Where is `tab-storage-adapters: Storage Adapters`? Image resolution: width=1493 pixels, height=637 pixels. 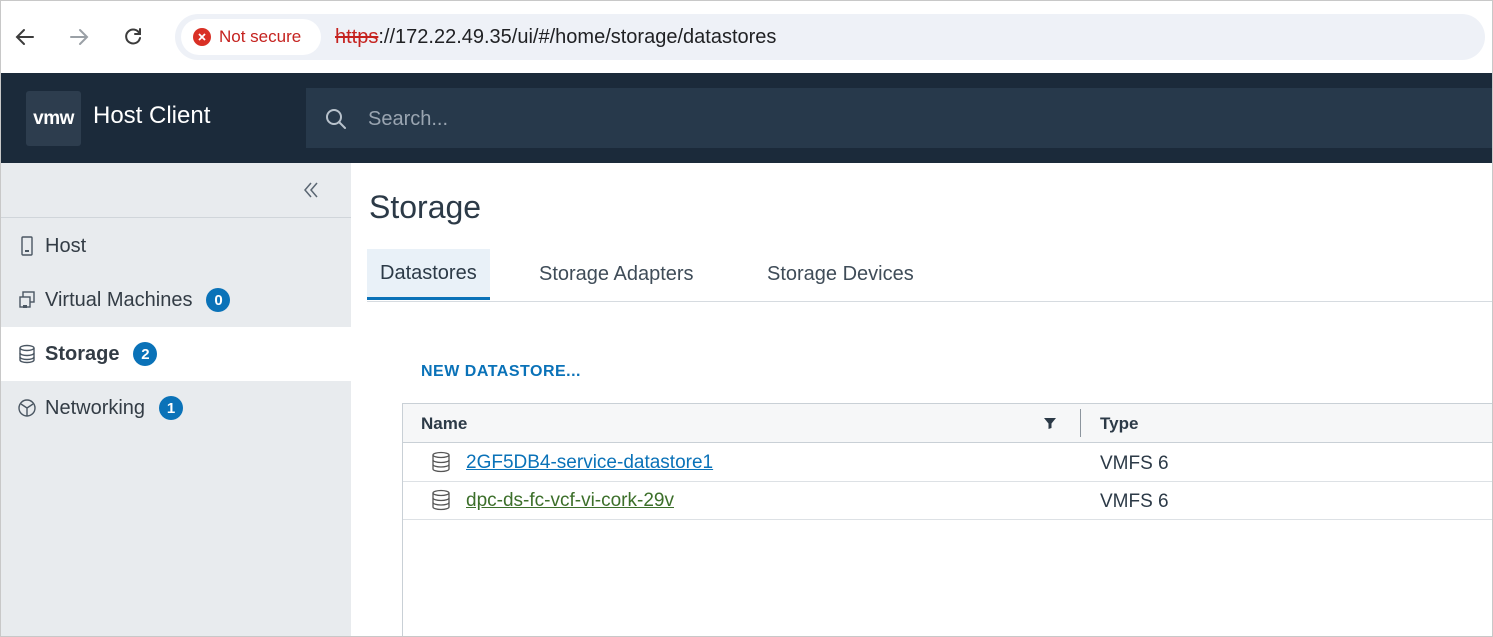 tab-storage-adapters: Storage Adapters is located at coordinates (616, 274).